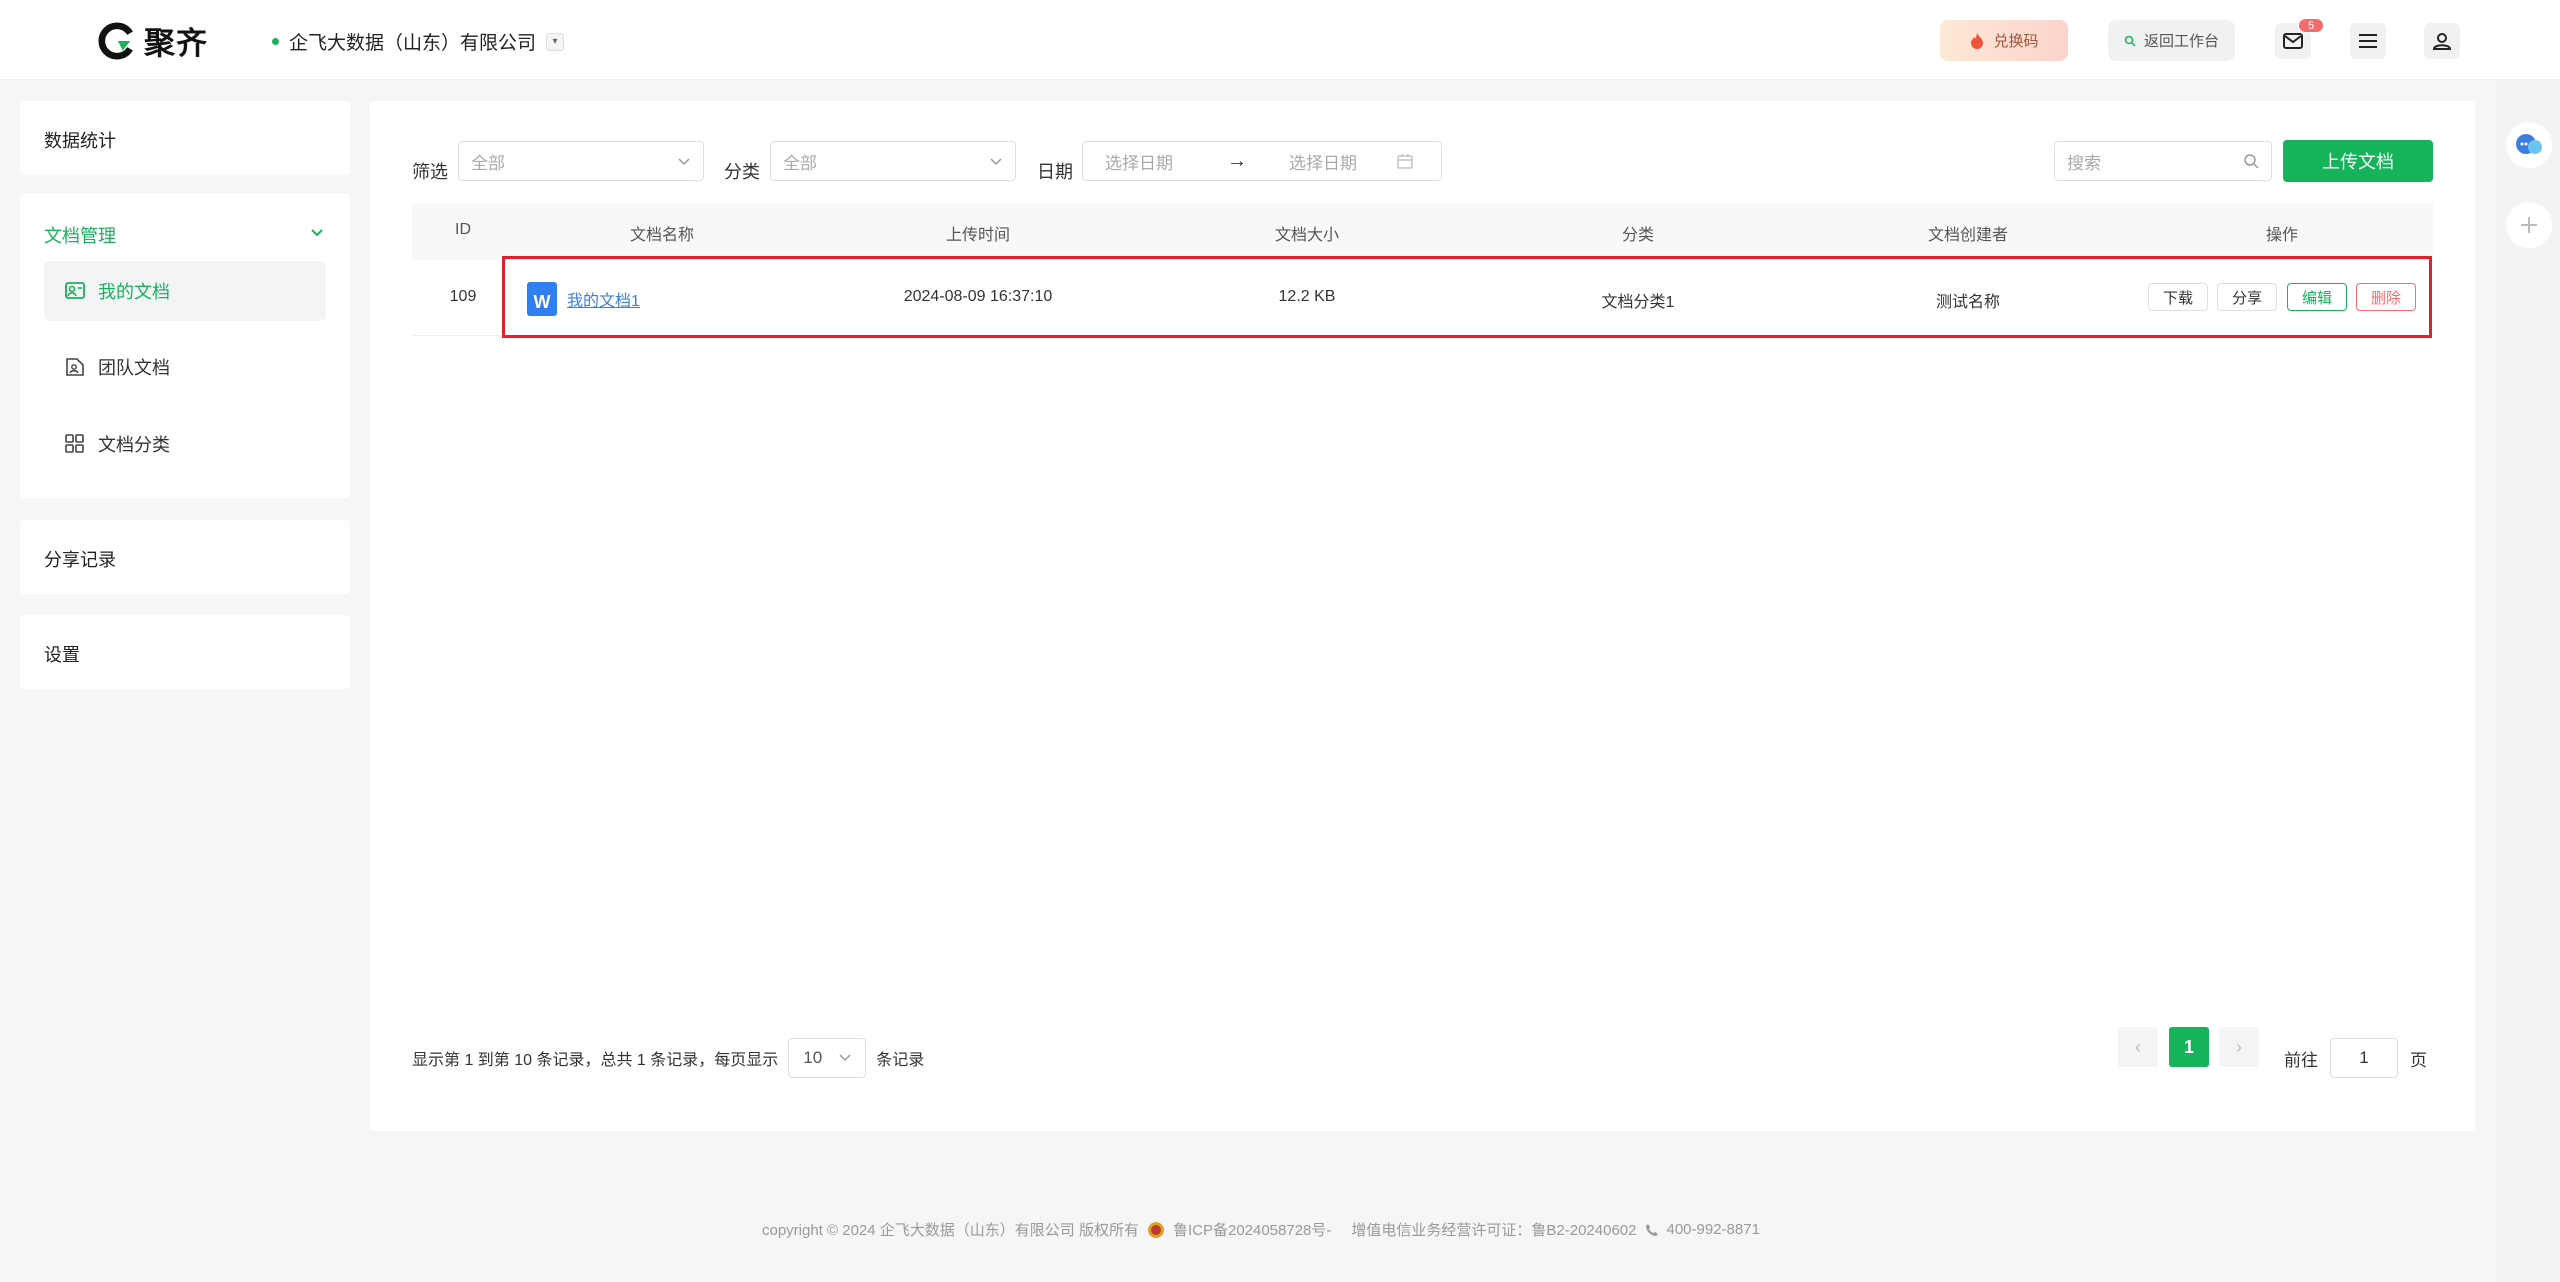 Image resolution: width=2560 pixels, height=1282 pixels. I want to click on goto-page: 前往 1 页, so click(2355, 1058).